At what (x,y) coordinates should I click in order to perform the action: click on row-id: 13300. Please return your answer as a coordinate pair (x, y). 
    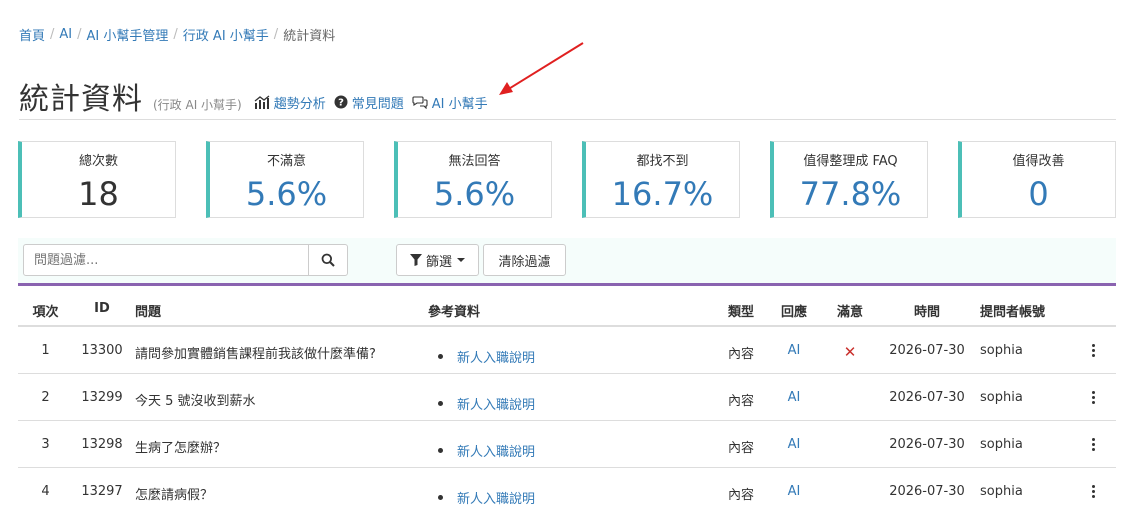
    Looking at the image, I should click on (102, 350).